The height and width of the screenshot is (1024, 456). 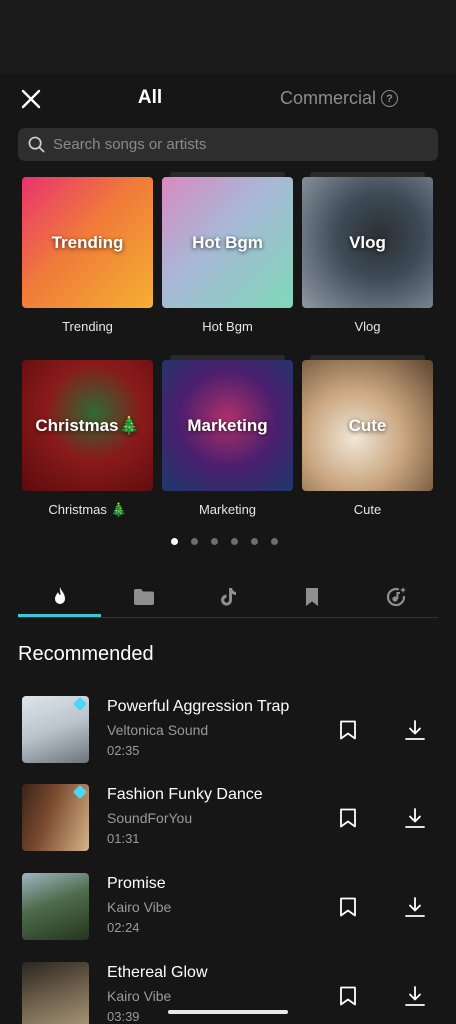 What do you see at coordinates (87, 509) in the screenshot?
I see `category-caption: Christmas 🎄` at bounding box center [87, 509].